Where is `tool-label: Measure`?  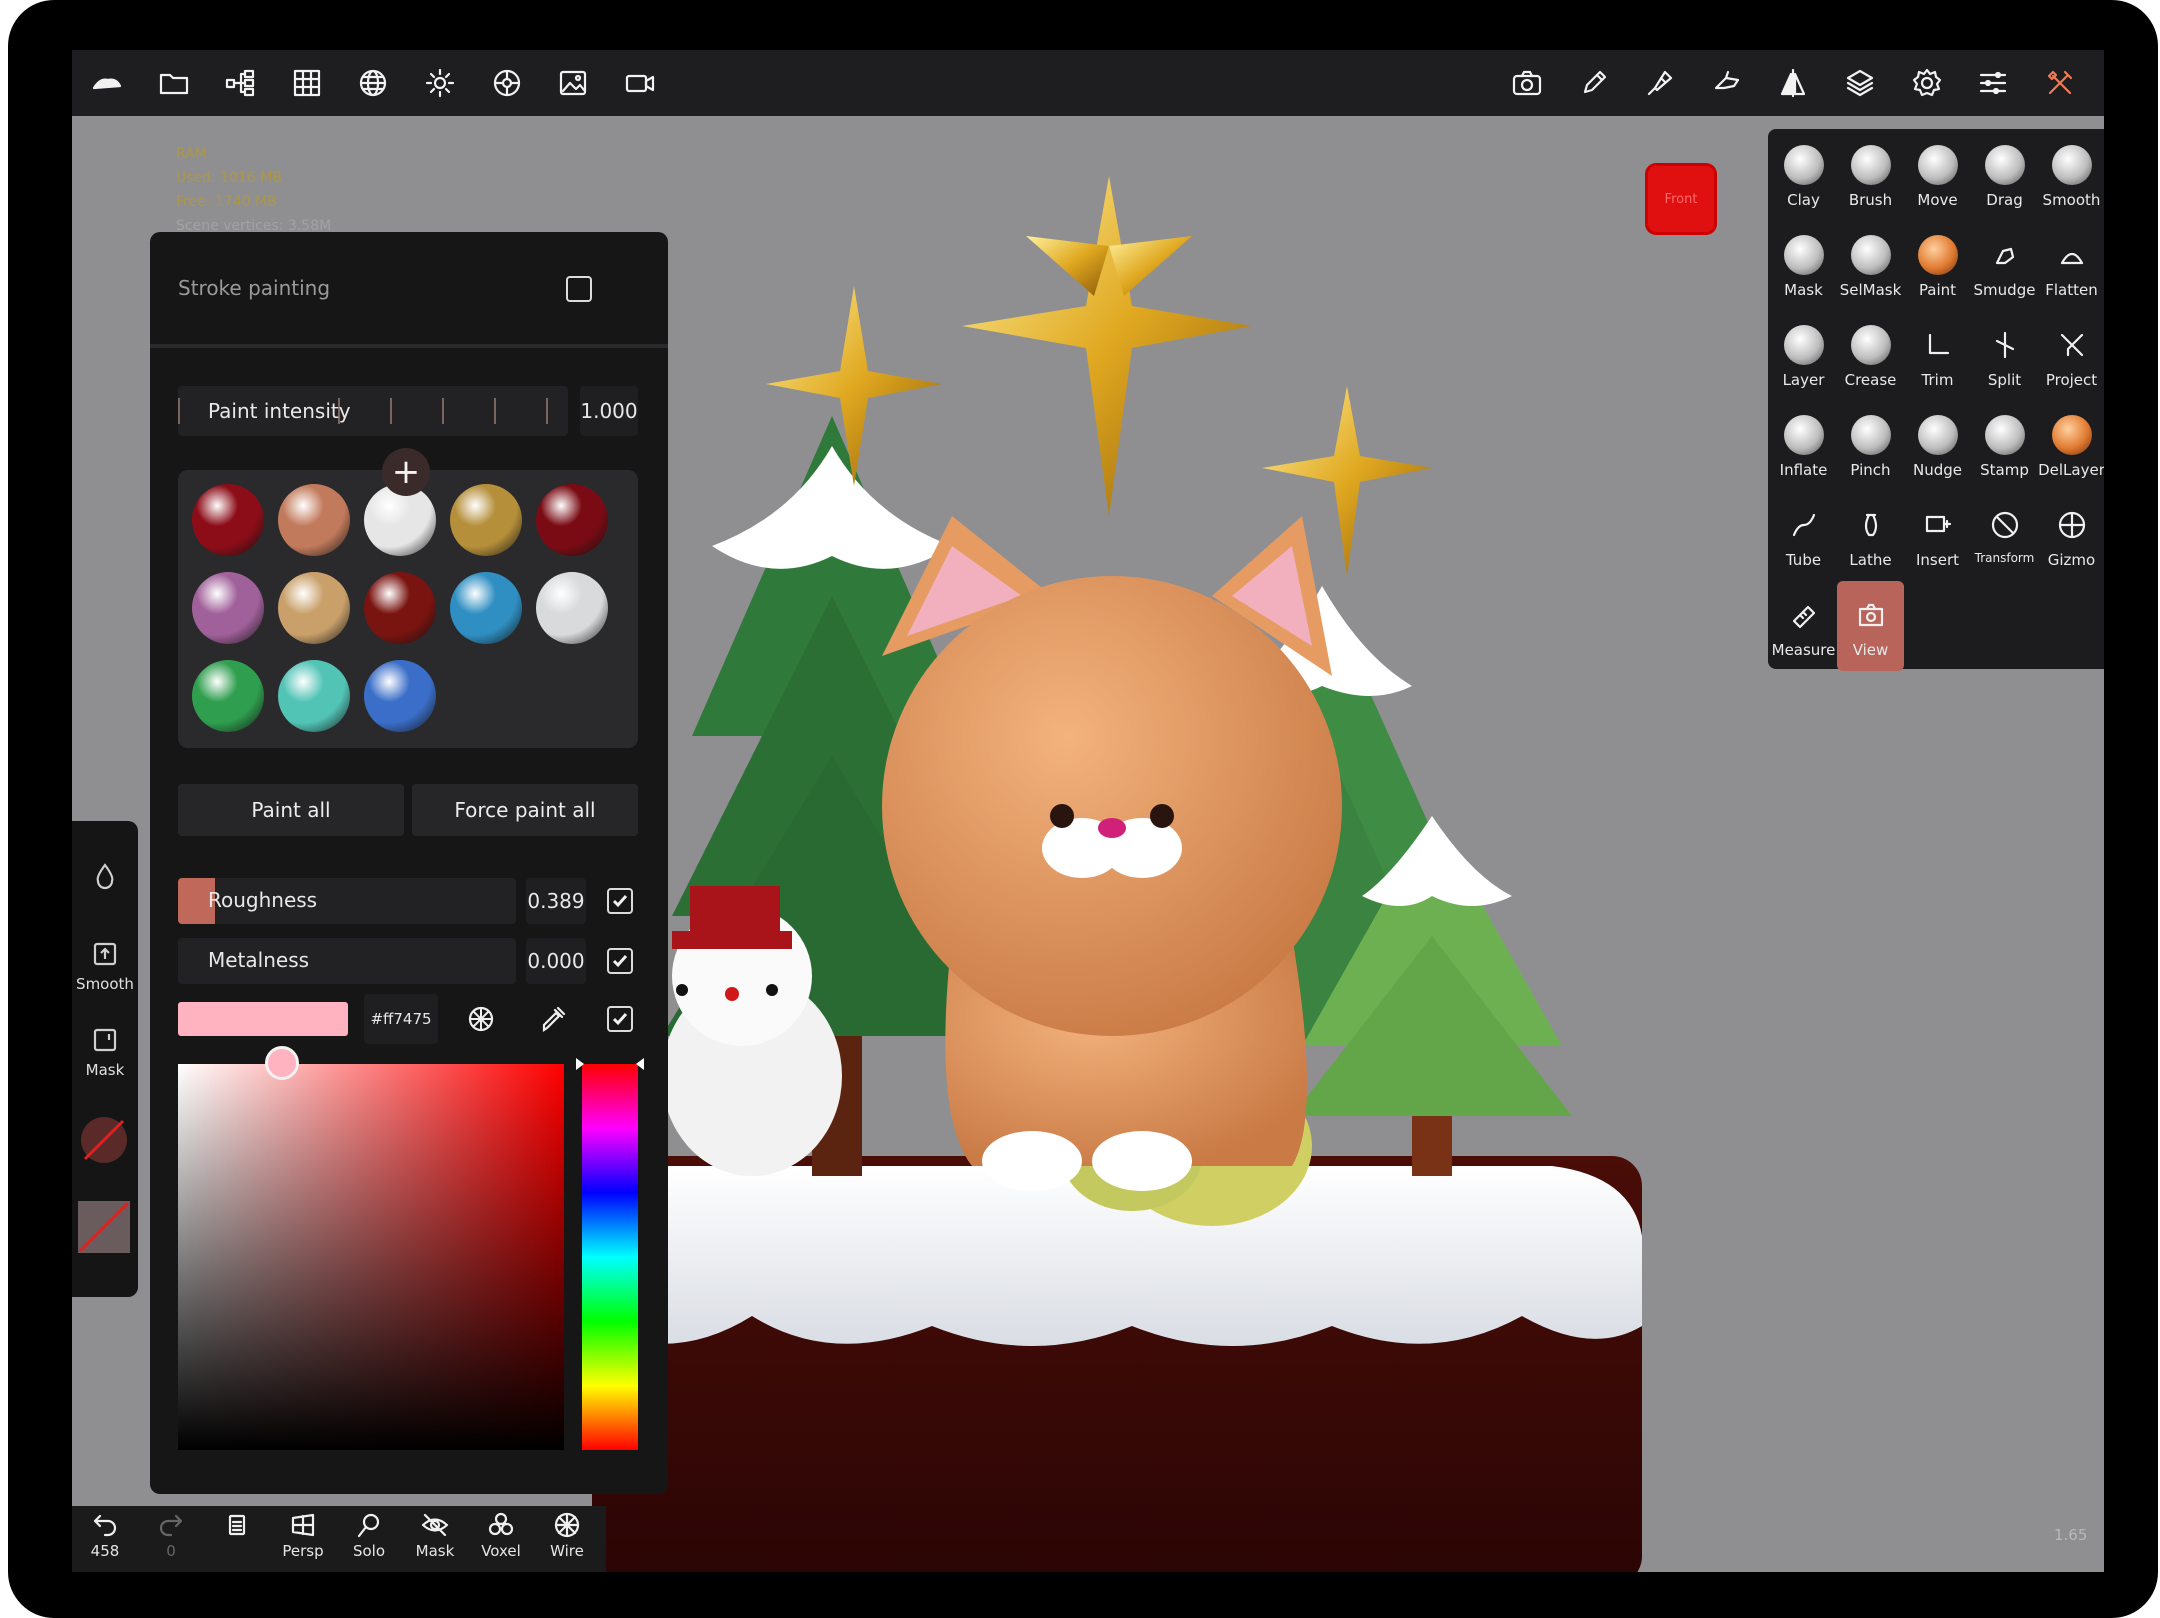
tool-label: Measure is located at coordinates (1803, 650).